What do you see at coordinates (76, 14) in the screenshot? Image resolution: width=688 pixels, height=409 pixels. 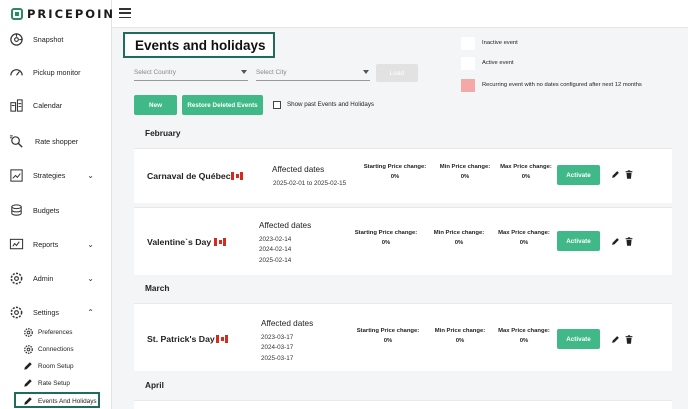 I see `brand-name: PRICEPOINT` at bounding box center [76, 14].